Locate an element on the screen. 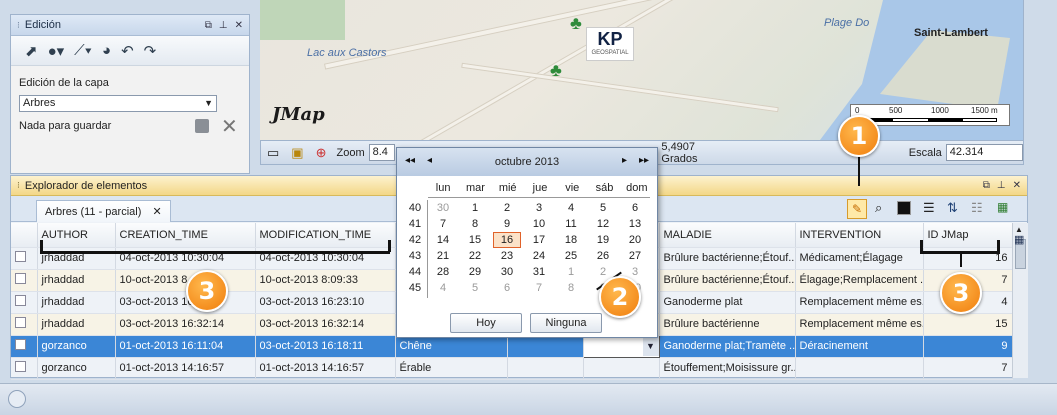 The image size is (1057, 415). calendar-day: 3 is located at coordinates (539, 208).